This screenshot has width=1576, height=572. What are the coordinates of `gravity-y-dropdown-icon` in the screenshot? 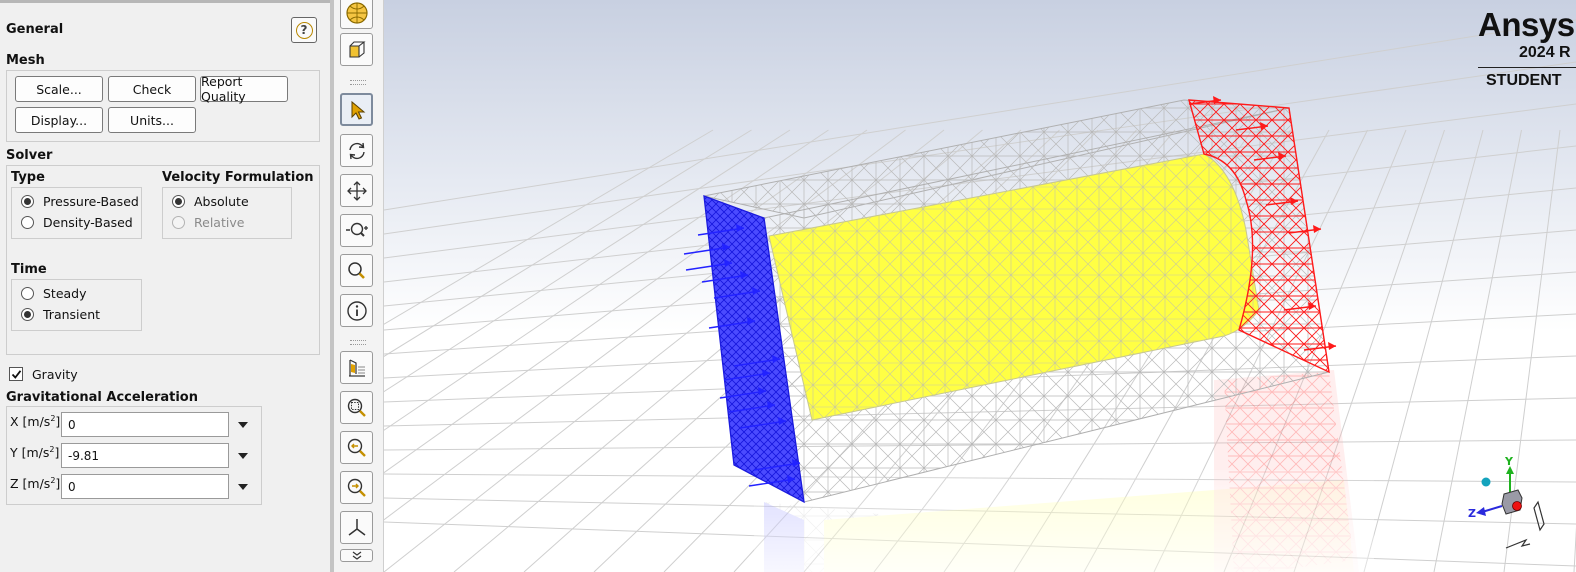 It's located at (243, 456).